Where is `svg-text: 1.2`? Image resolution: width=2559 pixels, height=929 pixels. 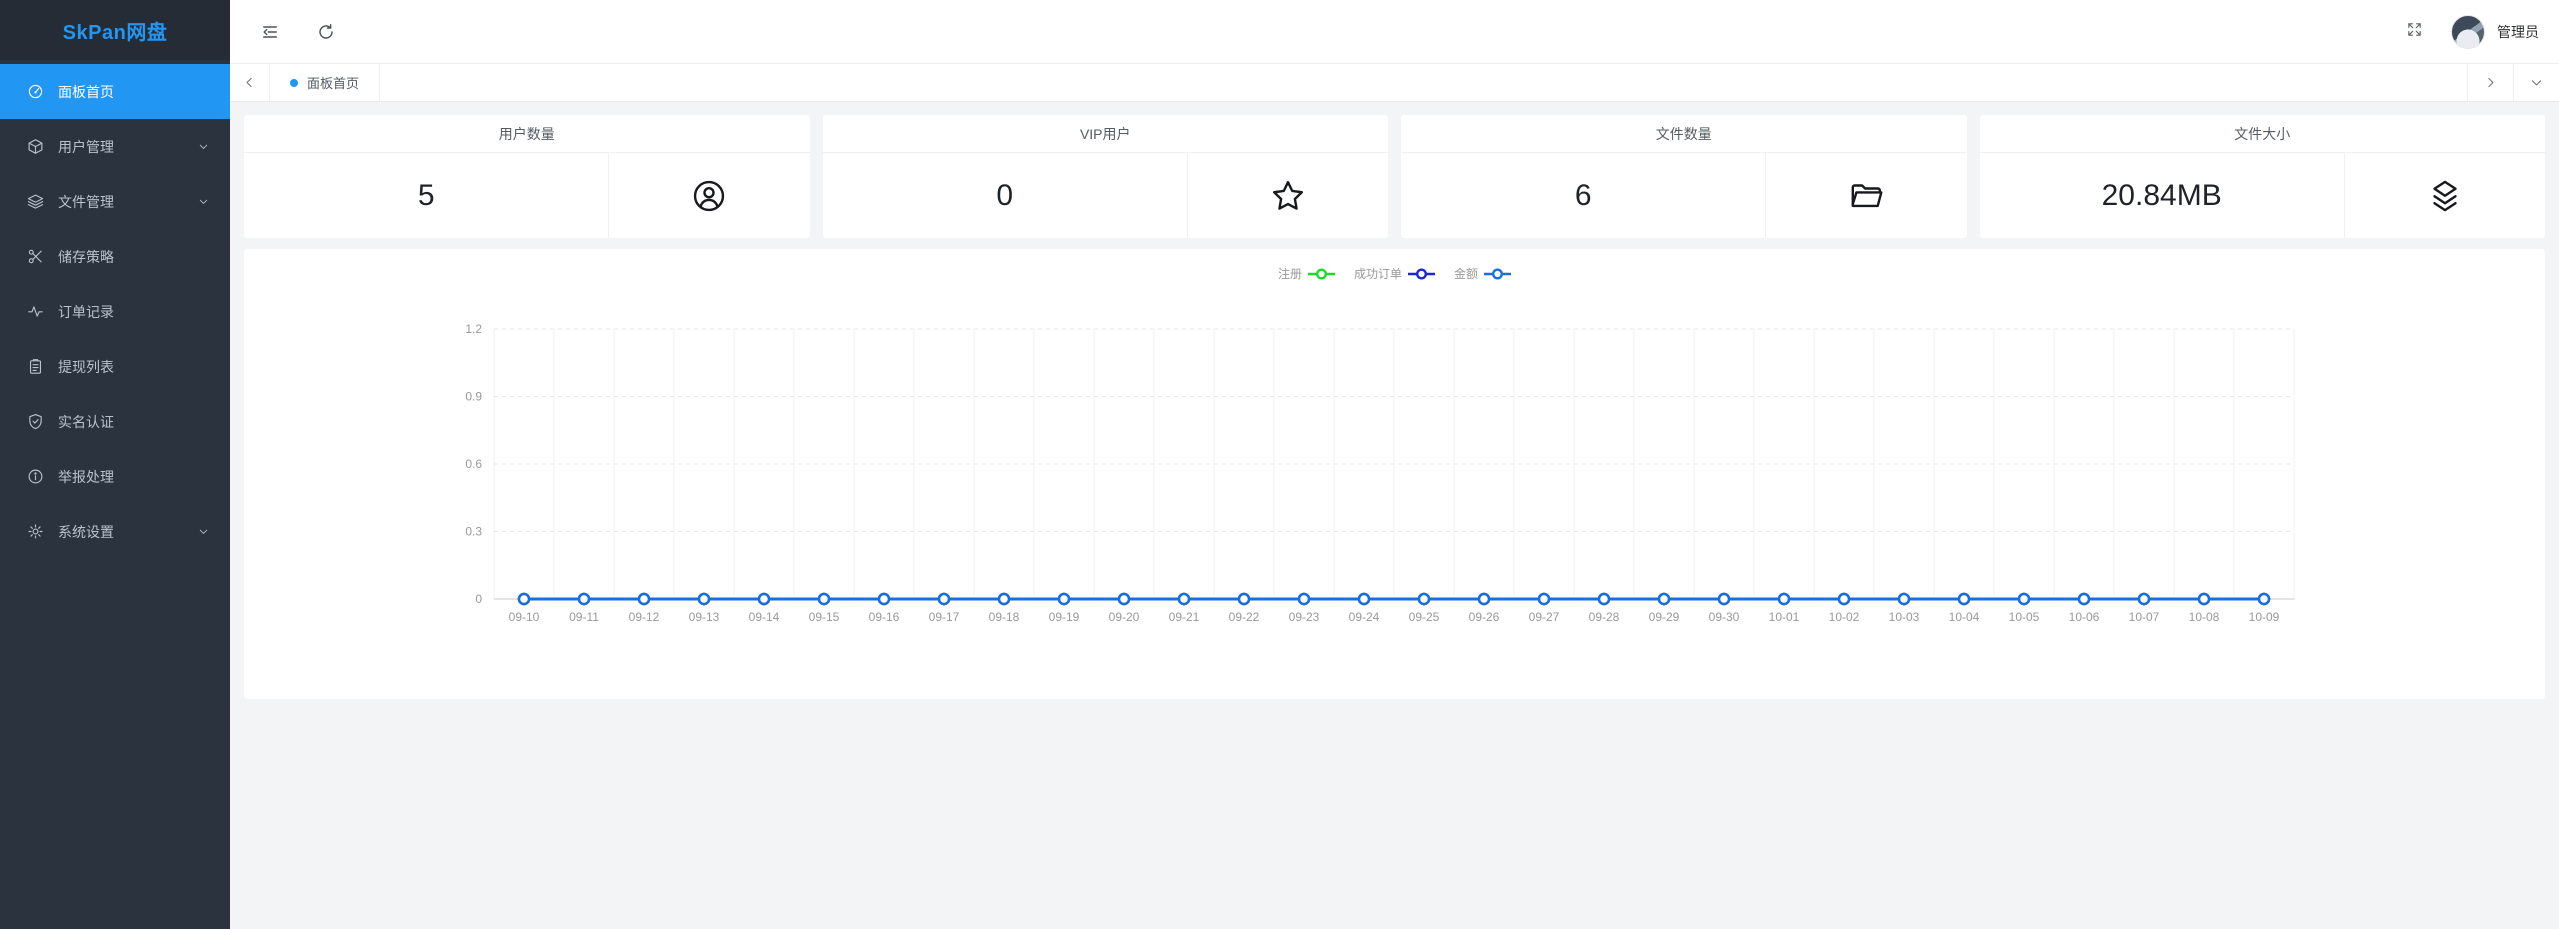
svg-text: 1.2 is located at coordinates (473, 329).